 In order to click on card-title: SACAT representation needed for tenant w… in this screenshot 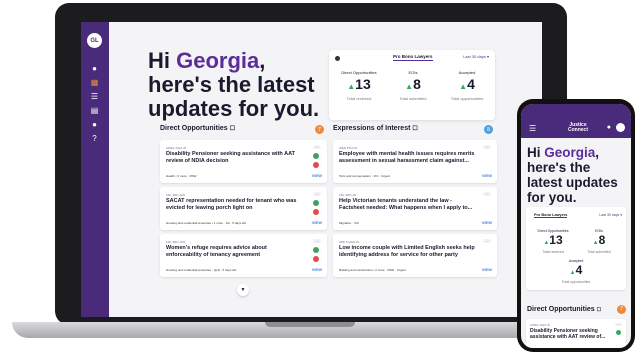, I will do `click(231, 204)`.